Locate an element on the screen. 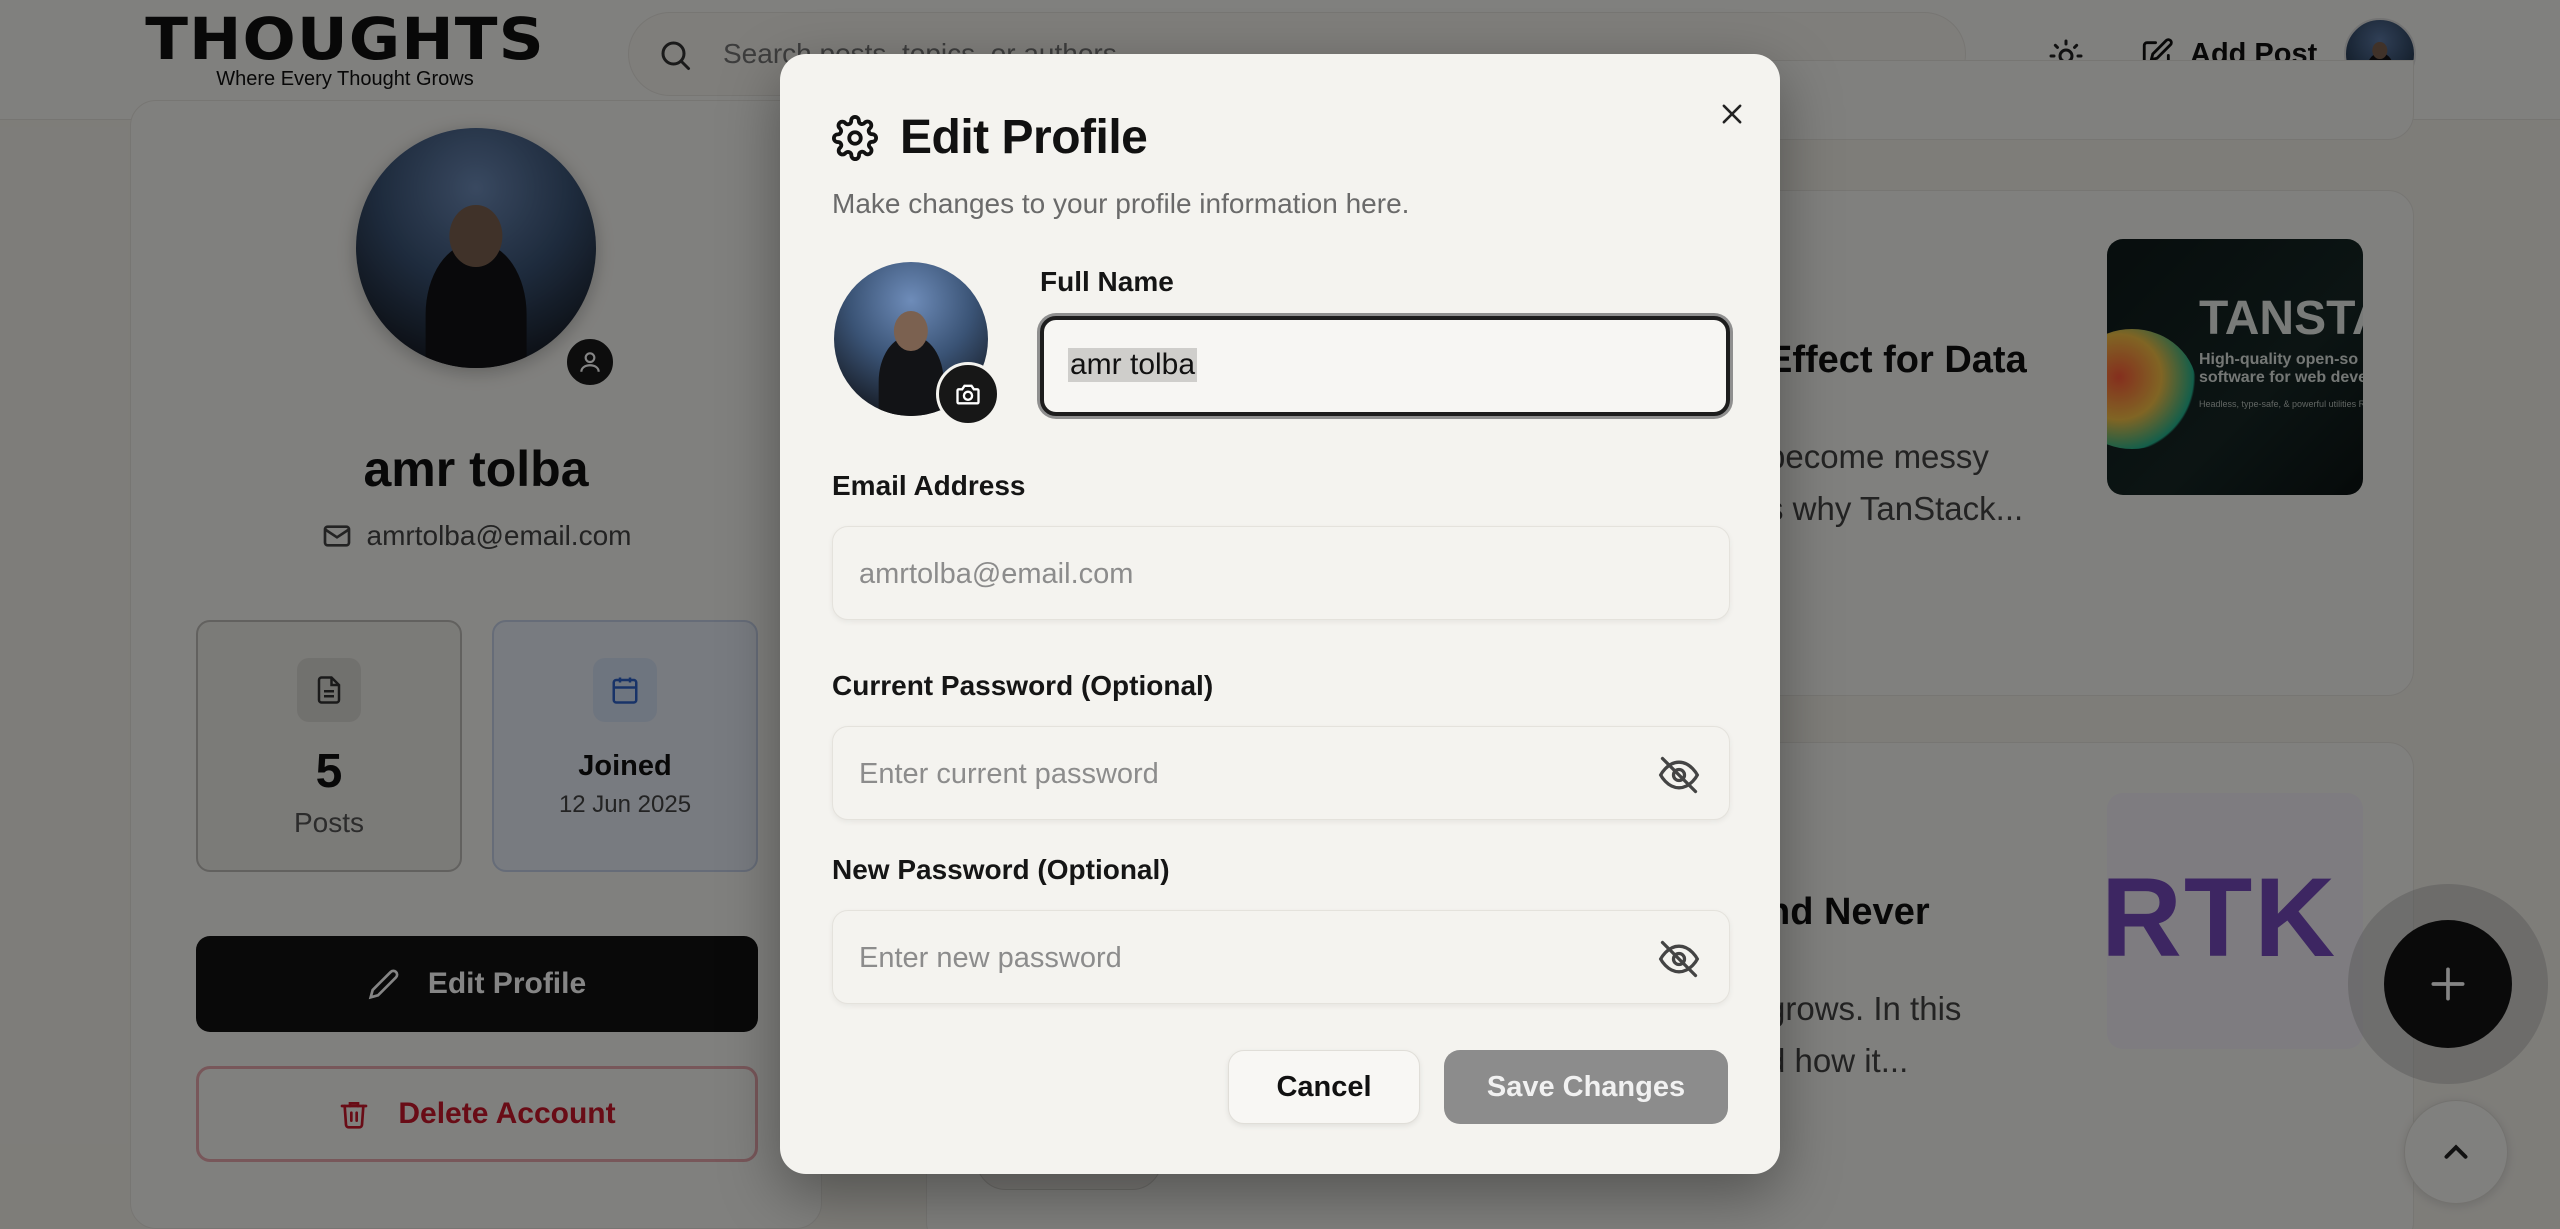  current-password-field is located at coordinates (1281, 773).